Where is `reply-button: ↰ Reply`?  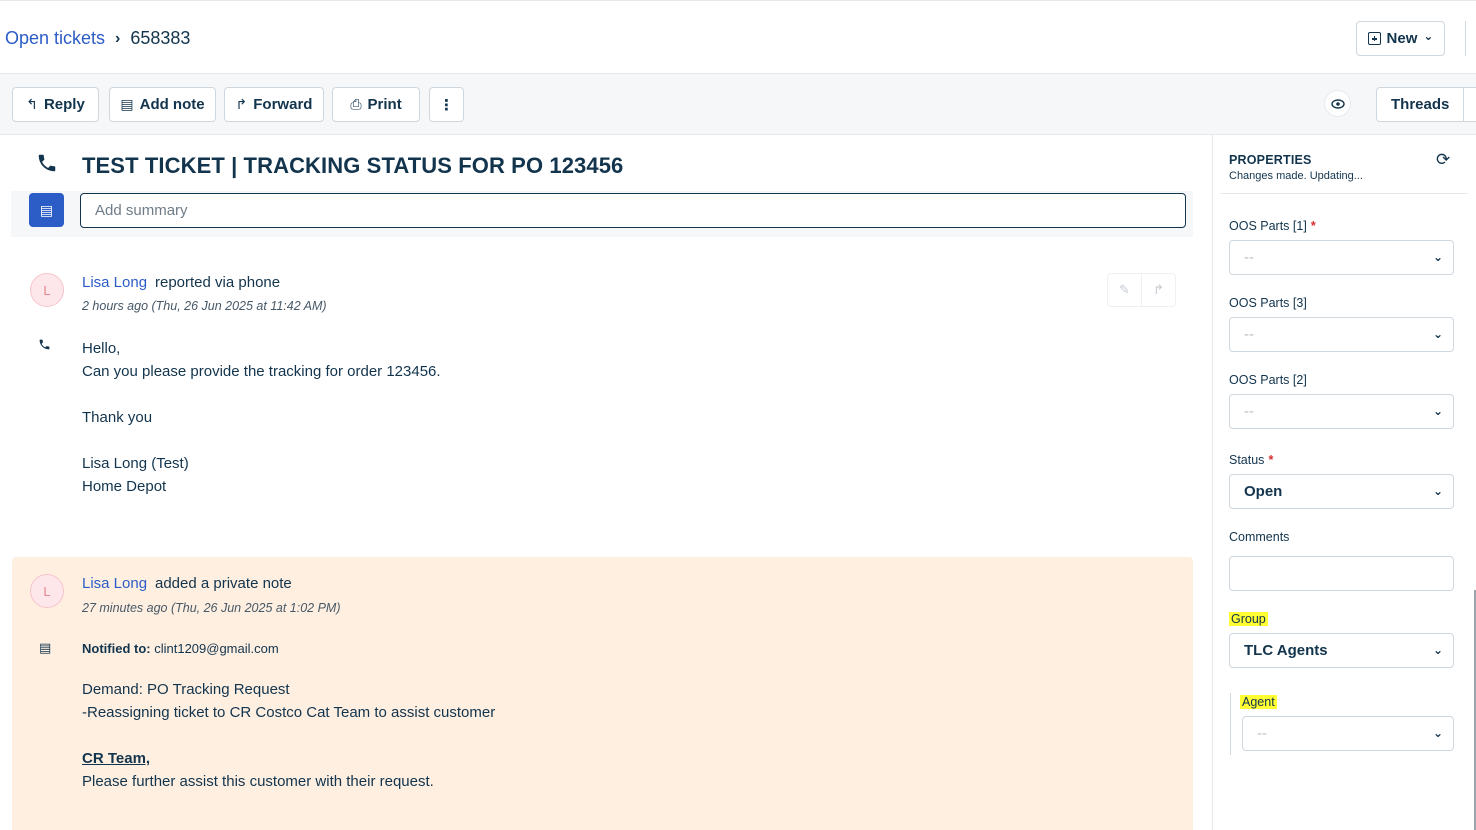 reply-button: ↰ Reply is located at coordinates (55, 104).